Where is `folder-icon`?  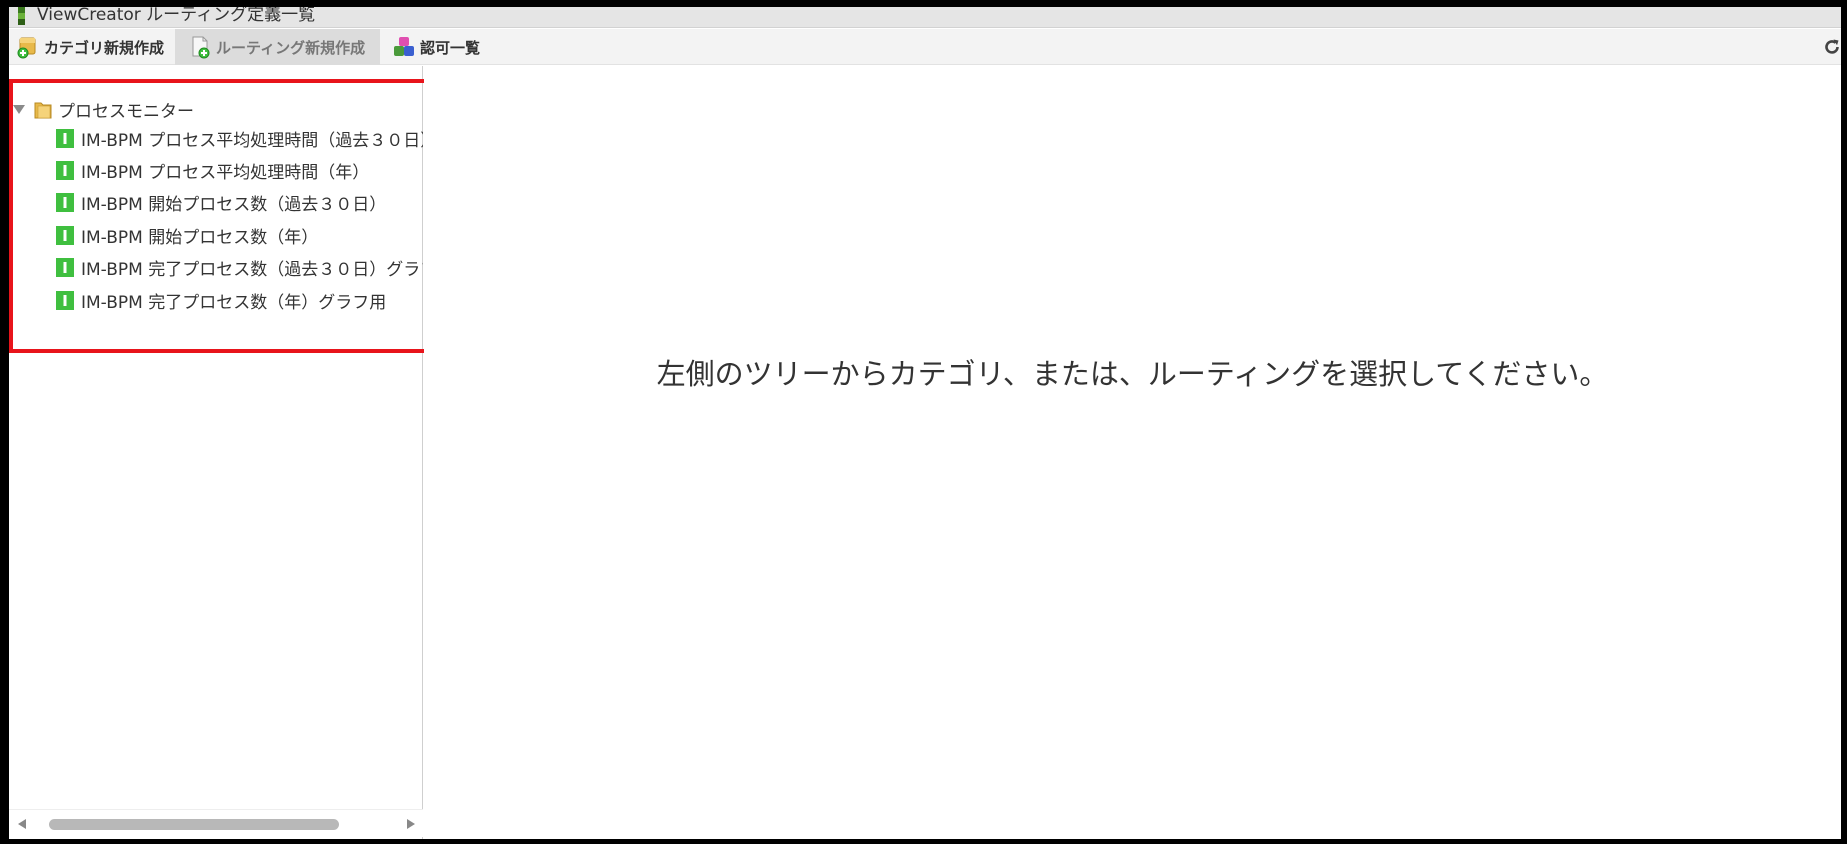
folder-icon is located at coordinates (43, 110).